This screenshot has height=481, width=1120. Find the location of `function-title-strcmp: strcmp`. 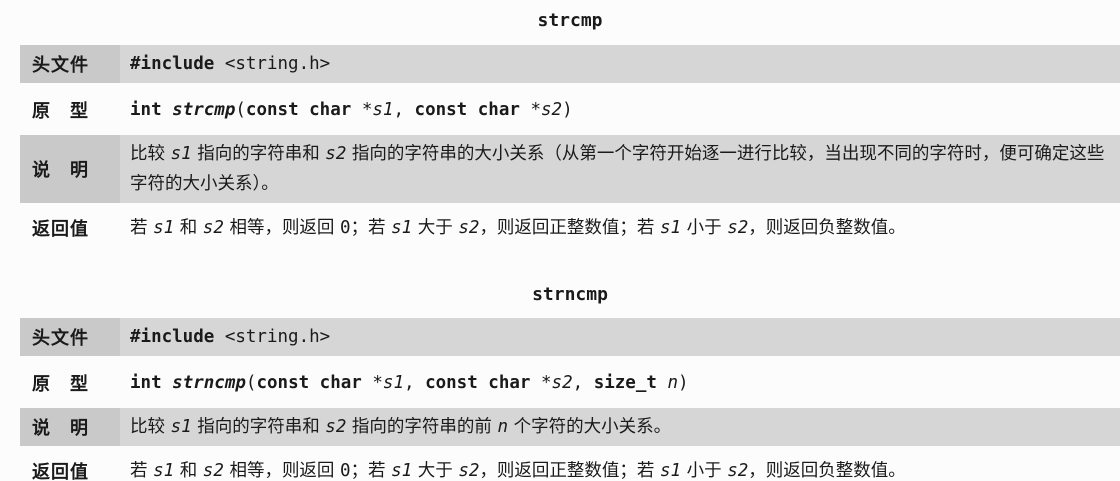

function-title-strcmp: strcmp is located at coordinates (570, 20).